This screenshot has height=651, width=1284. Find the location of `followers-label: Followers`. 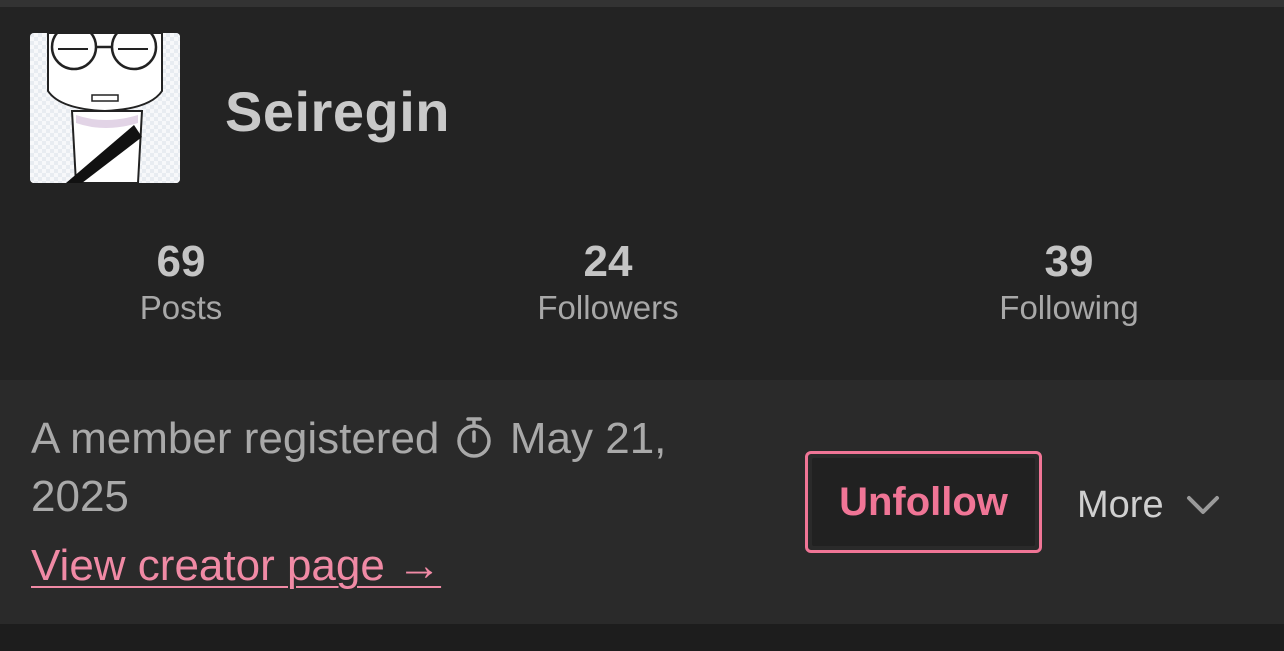

followers-label: Followers is located at coordinates (608, 307).